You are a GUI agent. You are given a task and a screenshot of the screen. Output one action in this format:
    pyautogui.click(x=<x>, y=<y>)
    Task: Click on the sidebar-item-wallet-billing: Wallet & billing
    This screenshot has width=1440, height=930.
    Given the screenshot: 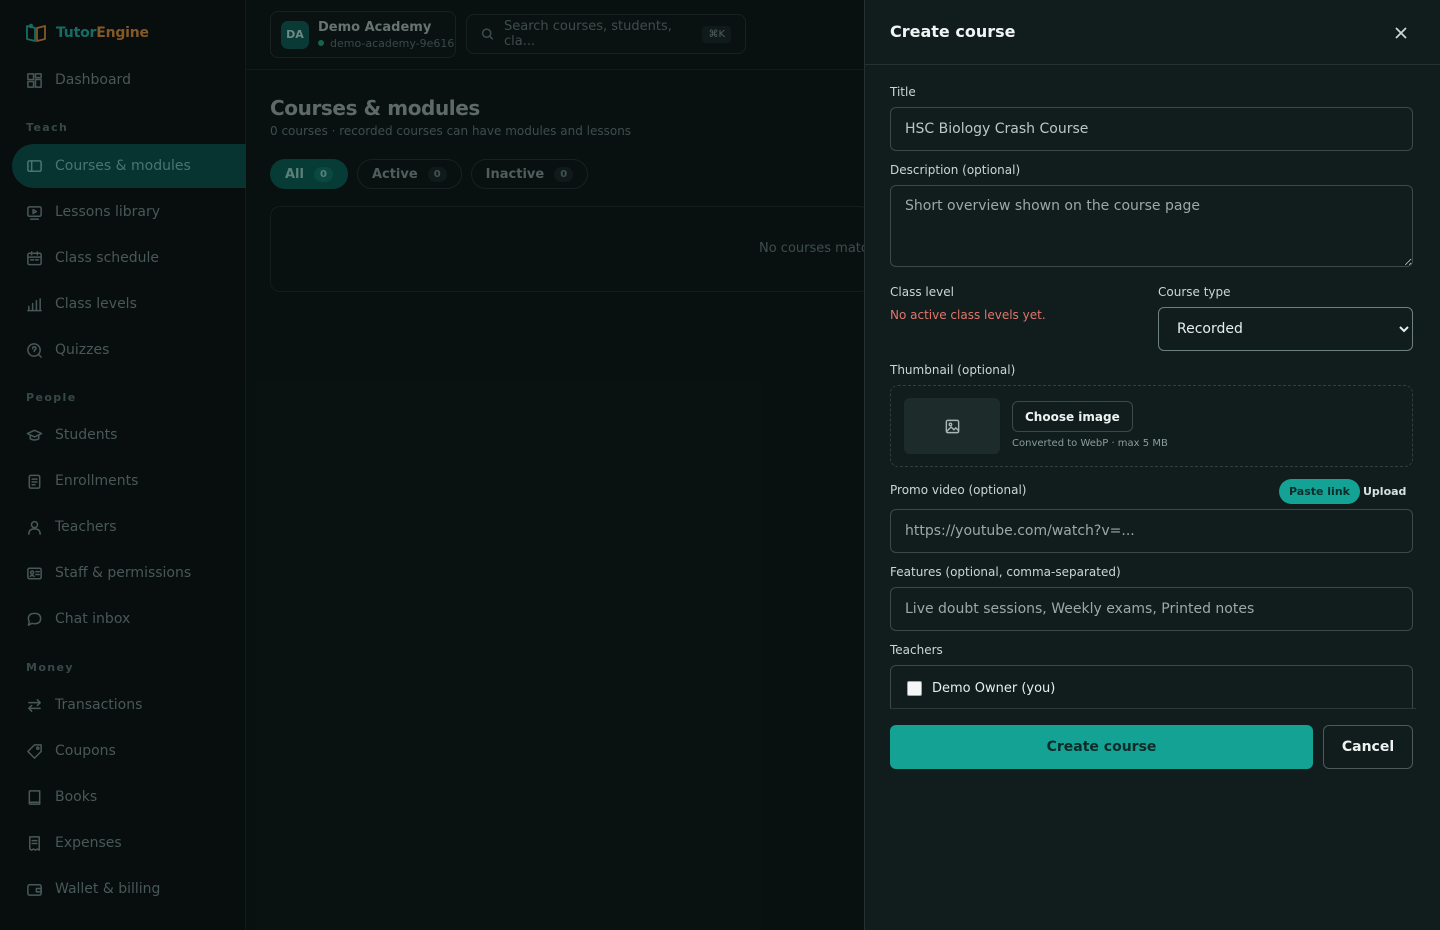 What is the action you would take?
    pyautogui.click(x=129, y=889)
    